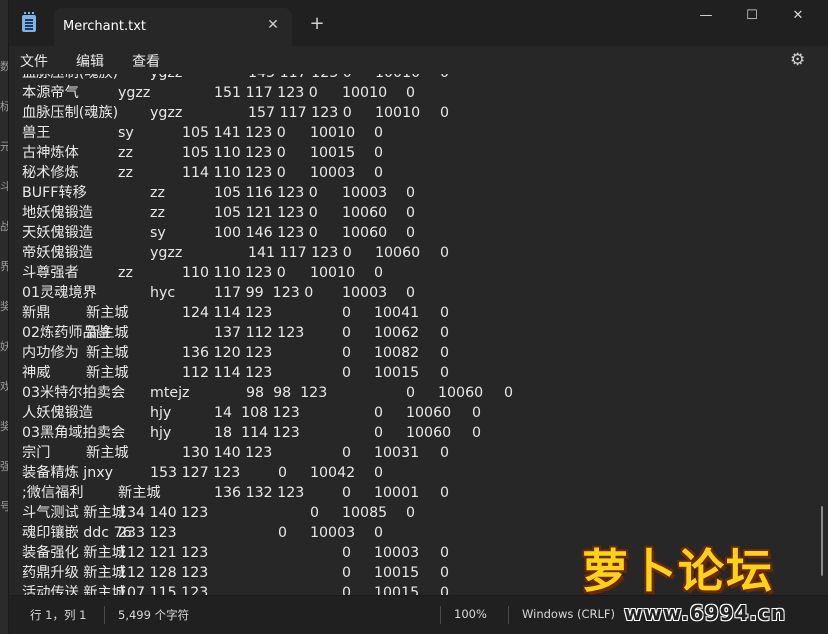 The image size is (828, 634). What do you see at coordinates (4, 226) in the screenshot?
I see `background-text-fragment: 战` at bounding box center [4, 226].